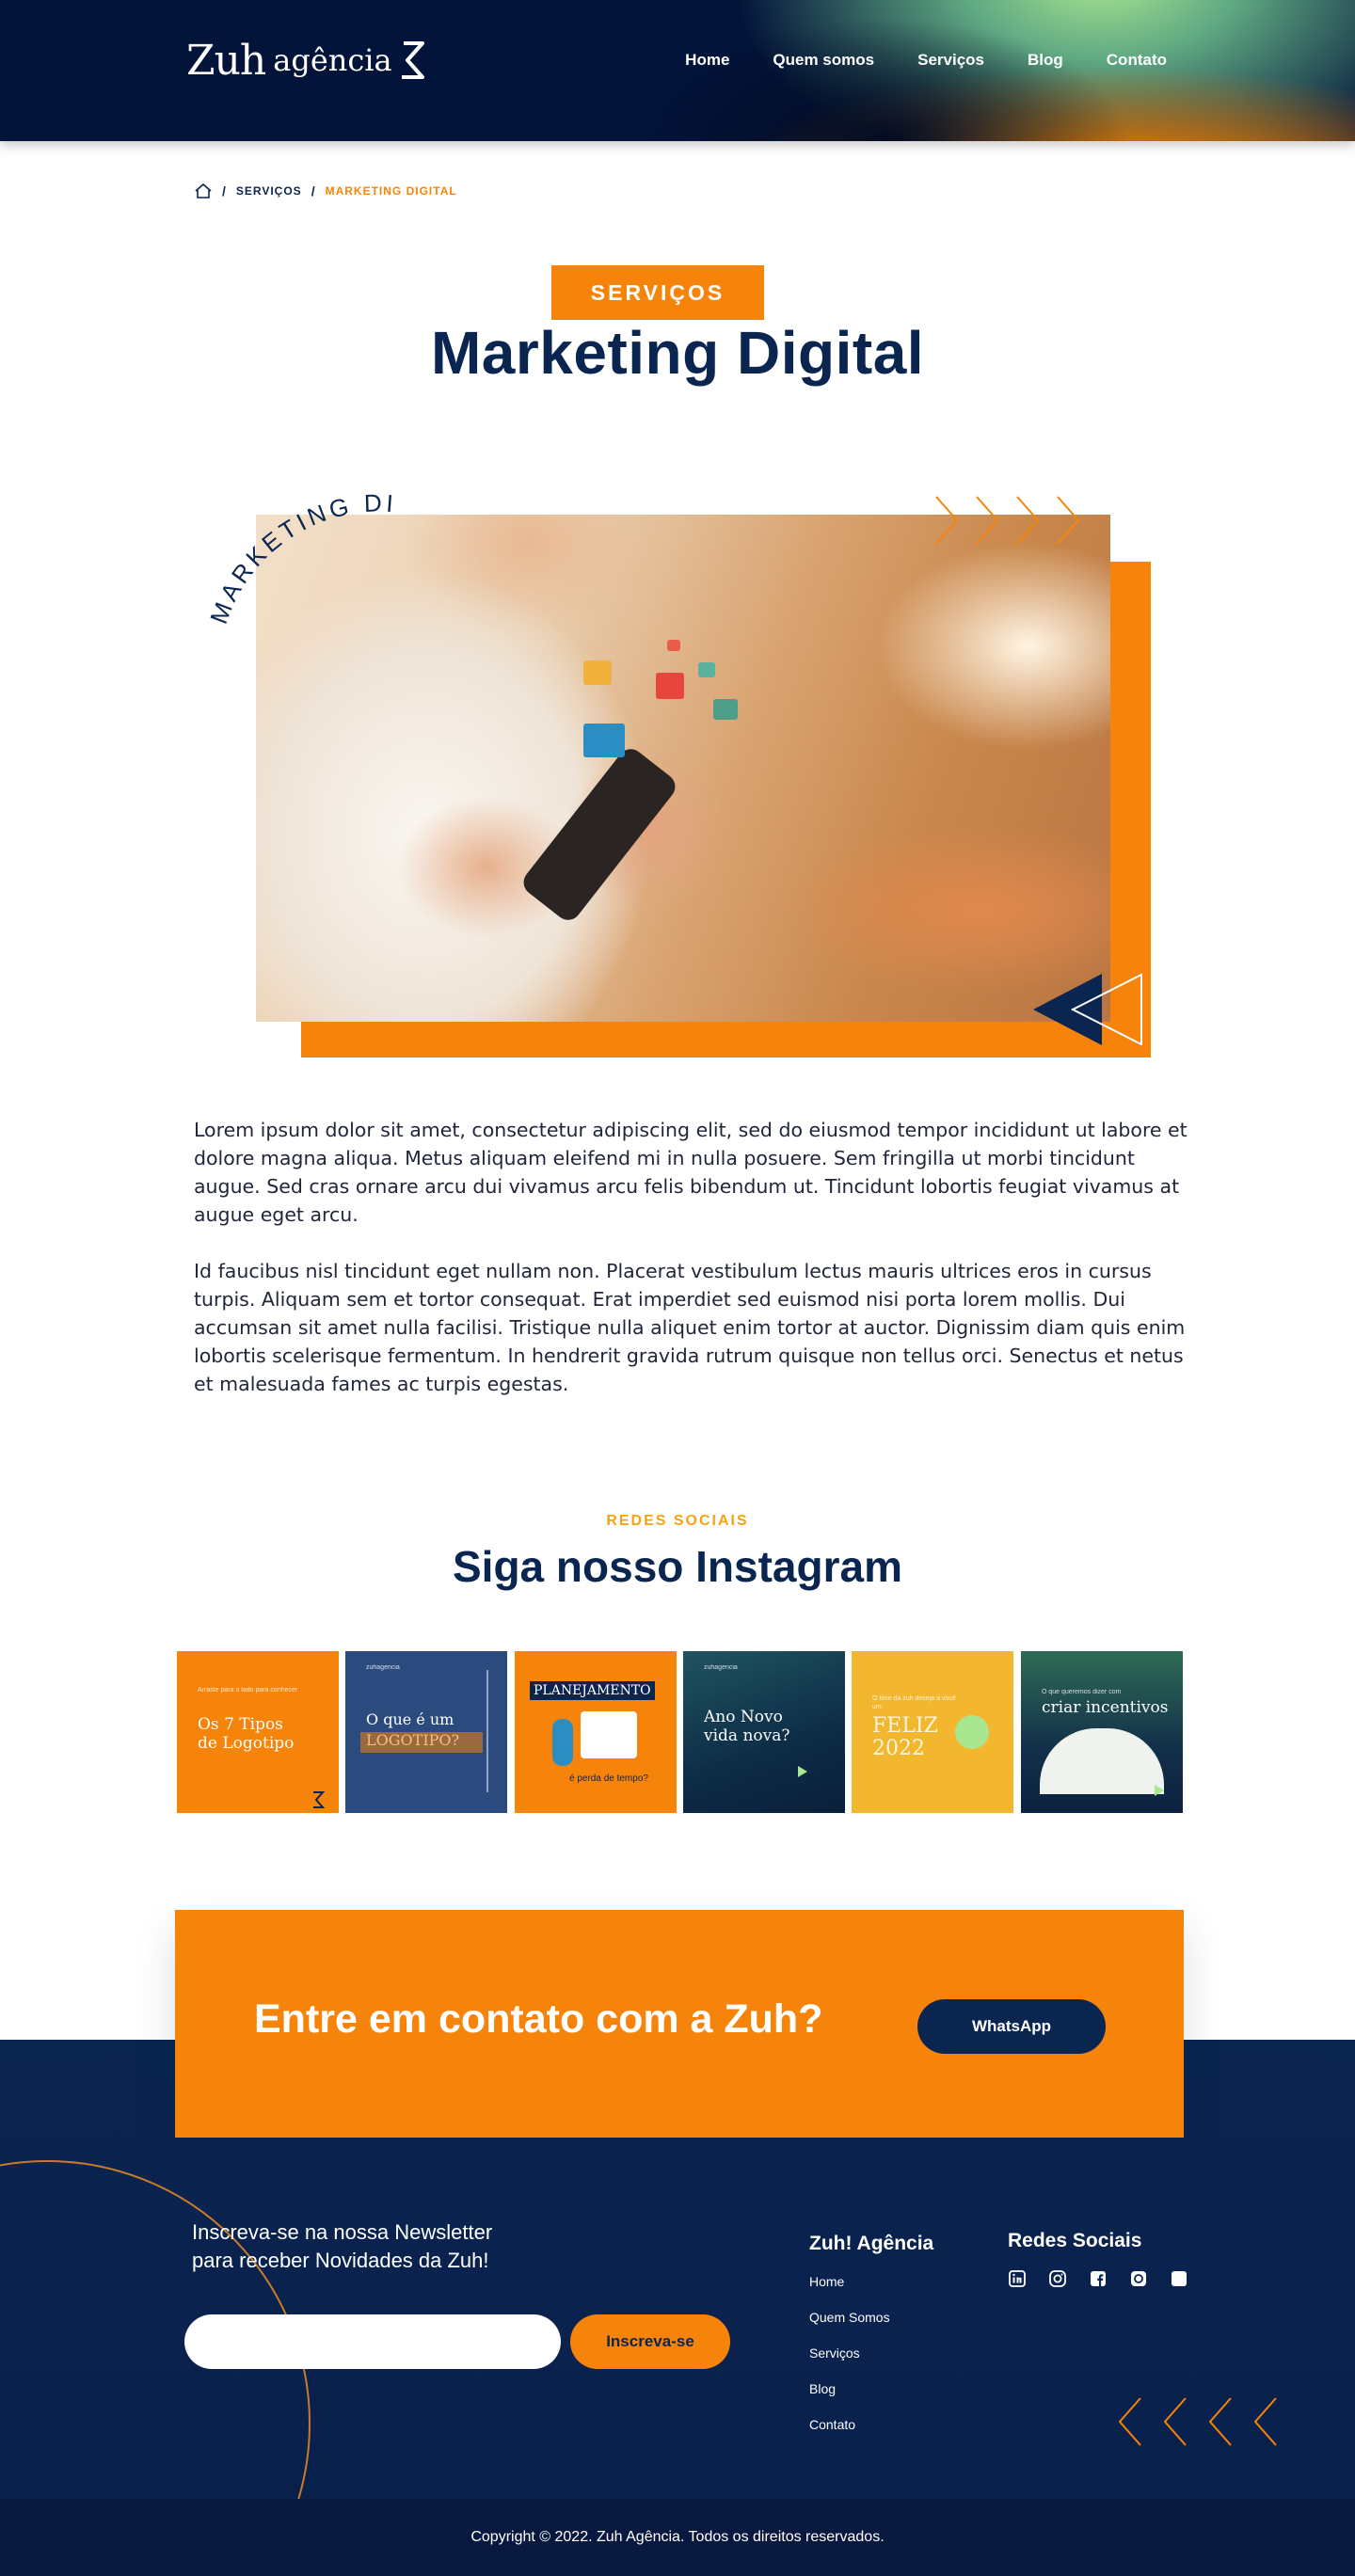 Image resolution: width=1355 pixels, height=2576 pixels. I want to click on footer-link-quem-somos: Quem Somos, so click(871, 2326).